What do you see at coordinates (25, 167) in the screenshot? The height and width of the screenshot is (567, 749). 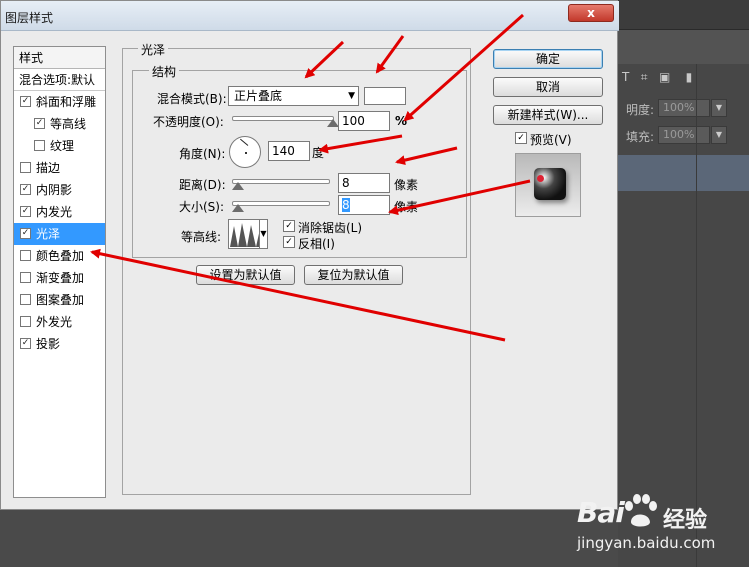 I see `stroke-checkbox` at bounding box center [25, 167].